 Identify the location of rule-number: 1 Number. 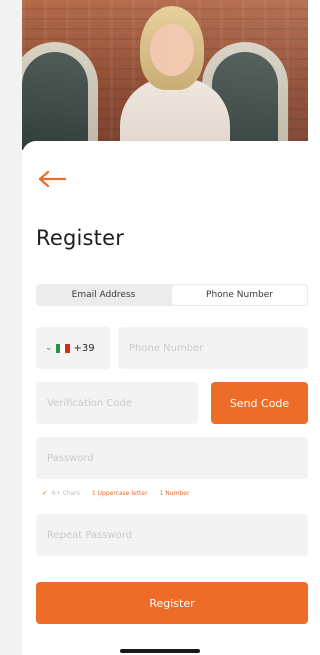
(174, 493).